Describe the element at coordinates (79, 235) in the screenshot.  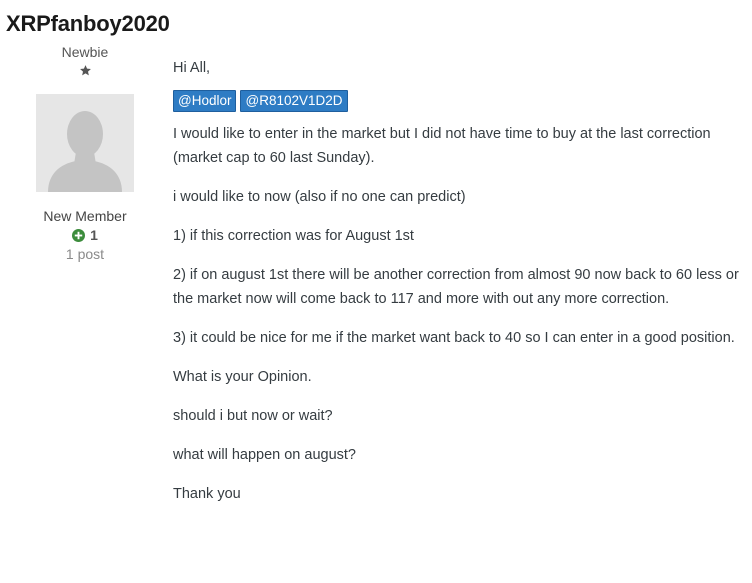
I see `plus-circle-icon` at that location.